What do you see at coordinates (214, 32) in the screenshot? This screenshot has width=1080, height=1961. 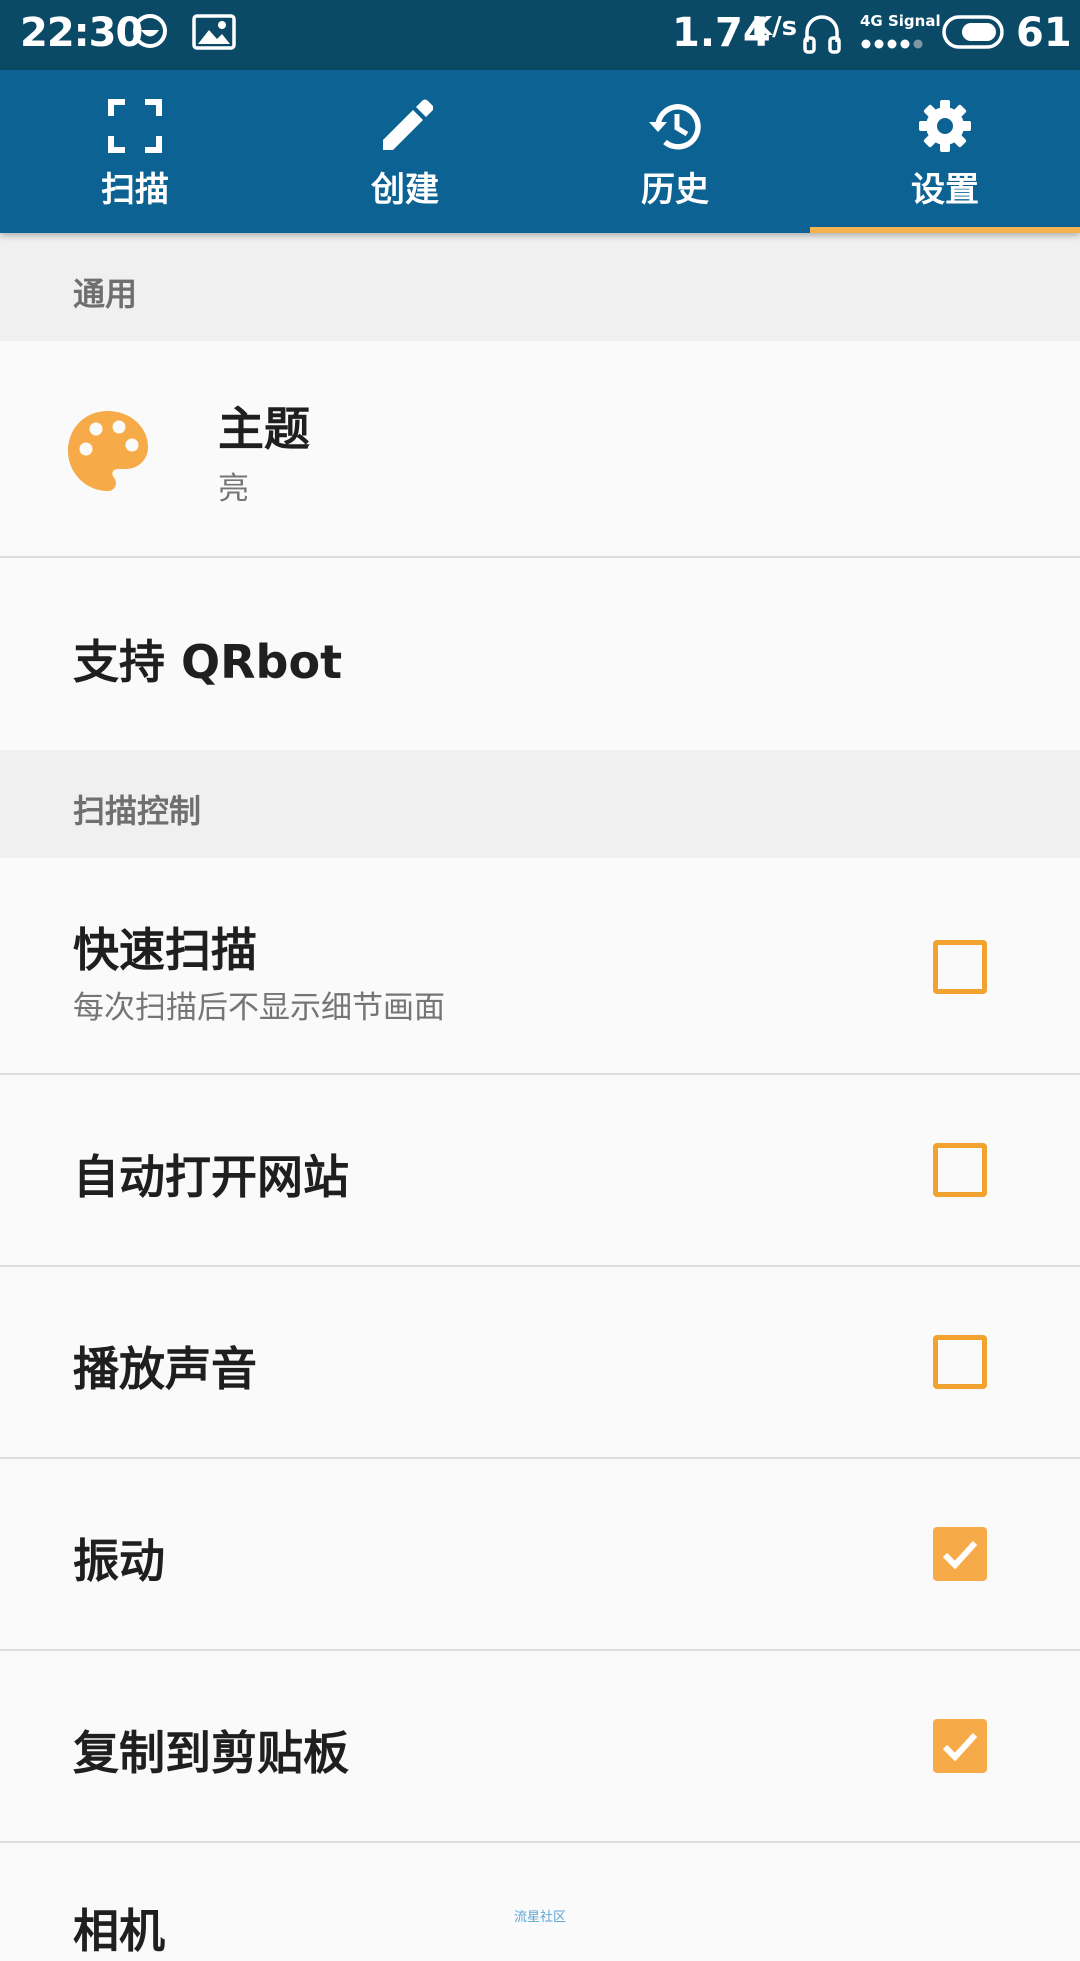 I see `image-notification-icon` at bounding box center [214, 32].